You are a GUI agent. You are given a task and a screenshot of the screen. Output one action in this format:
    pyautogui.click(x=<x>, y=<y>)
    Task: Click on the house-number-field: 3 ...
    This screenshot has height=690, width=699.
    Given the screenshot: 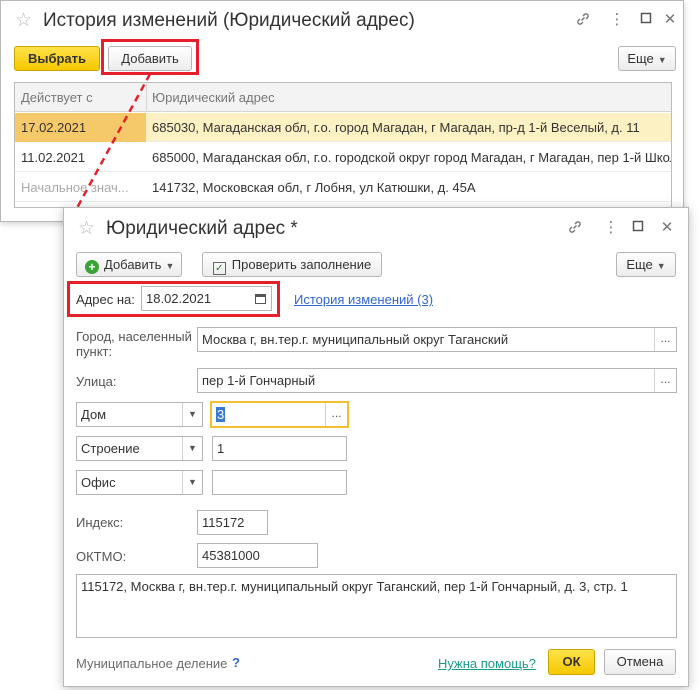 What is the action you would take?
    pyautogui.click(x=279, y=414)
    